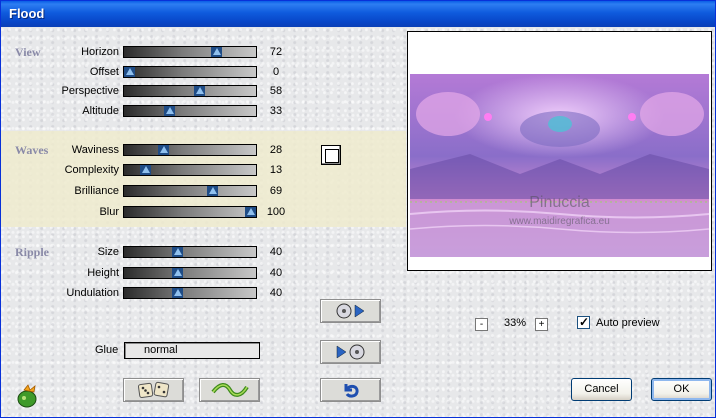  Describe the element at coordinates (27, 13) in the screenshot. I see `window-title: Flood` at that location.